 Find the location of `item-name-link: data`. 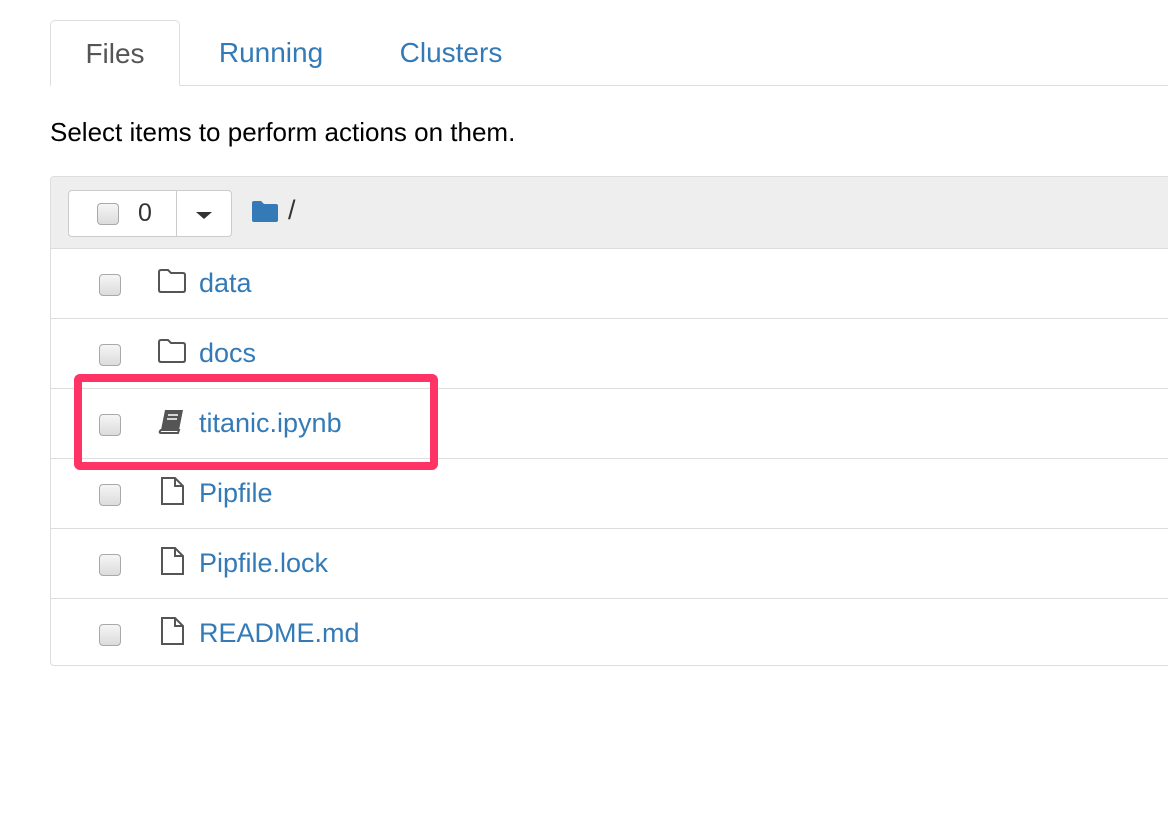

item-name-link: data is located at coordinates (225, 283).